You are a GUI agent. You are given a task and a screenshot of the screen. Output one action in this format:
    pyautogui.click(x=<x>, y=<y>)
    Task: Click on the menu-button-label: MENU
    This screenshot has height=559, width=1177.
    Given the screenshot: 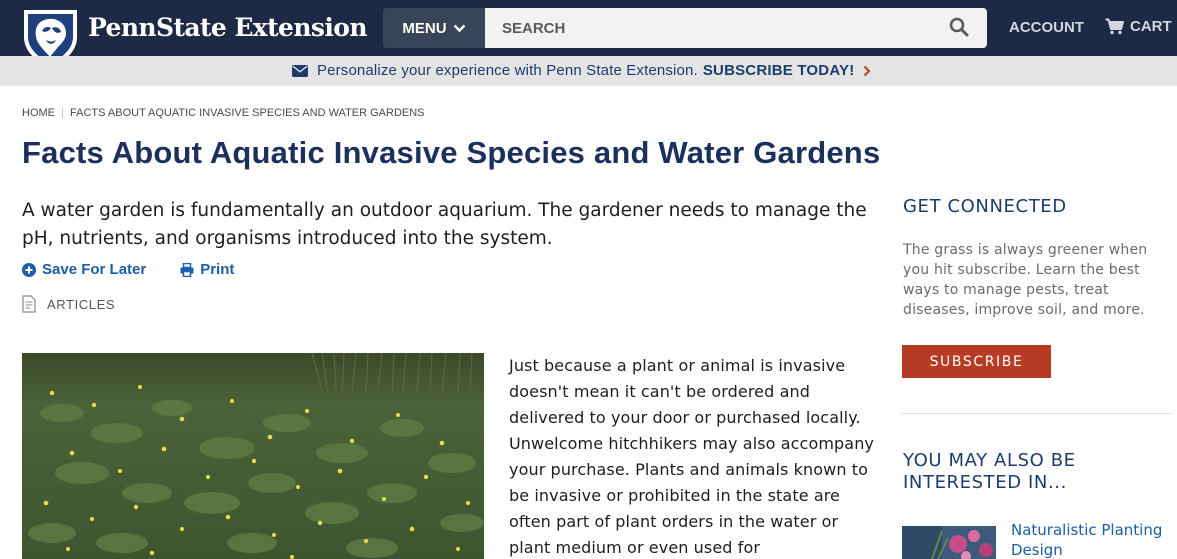 What is the action you would take?
    pyautogui.click(x=424, y=28)
    